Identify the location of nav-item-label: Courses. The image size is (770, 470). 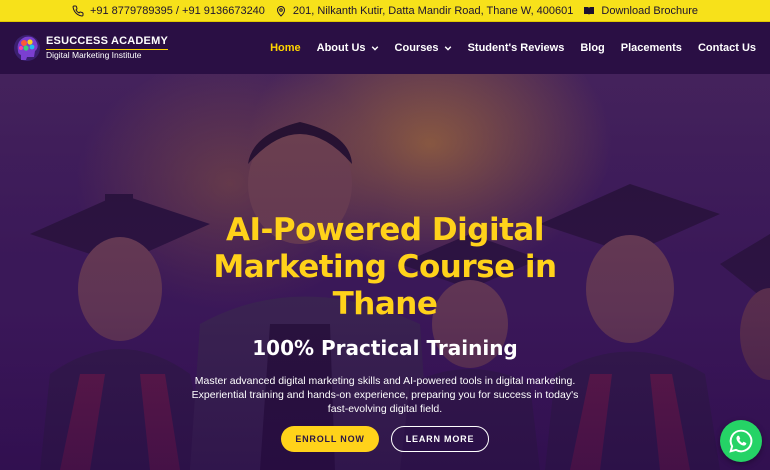
(416, 48).